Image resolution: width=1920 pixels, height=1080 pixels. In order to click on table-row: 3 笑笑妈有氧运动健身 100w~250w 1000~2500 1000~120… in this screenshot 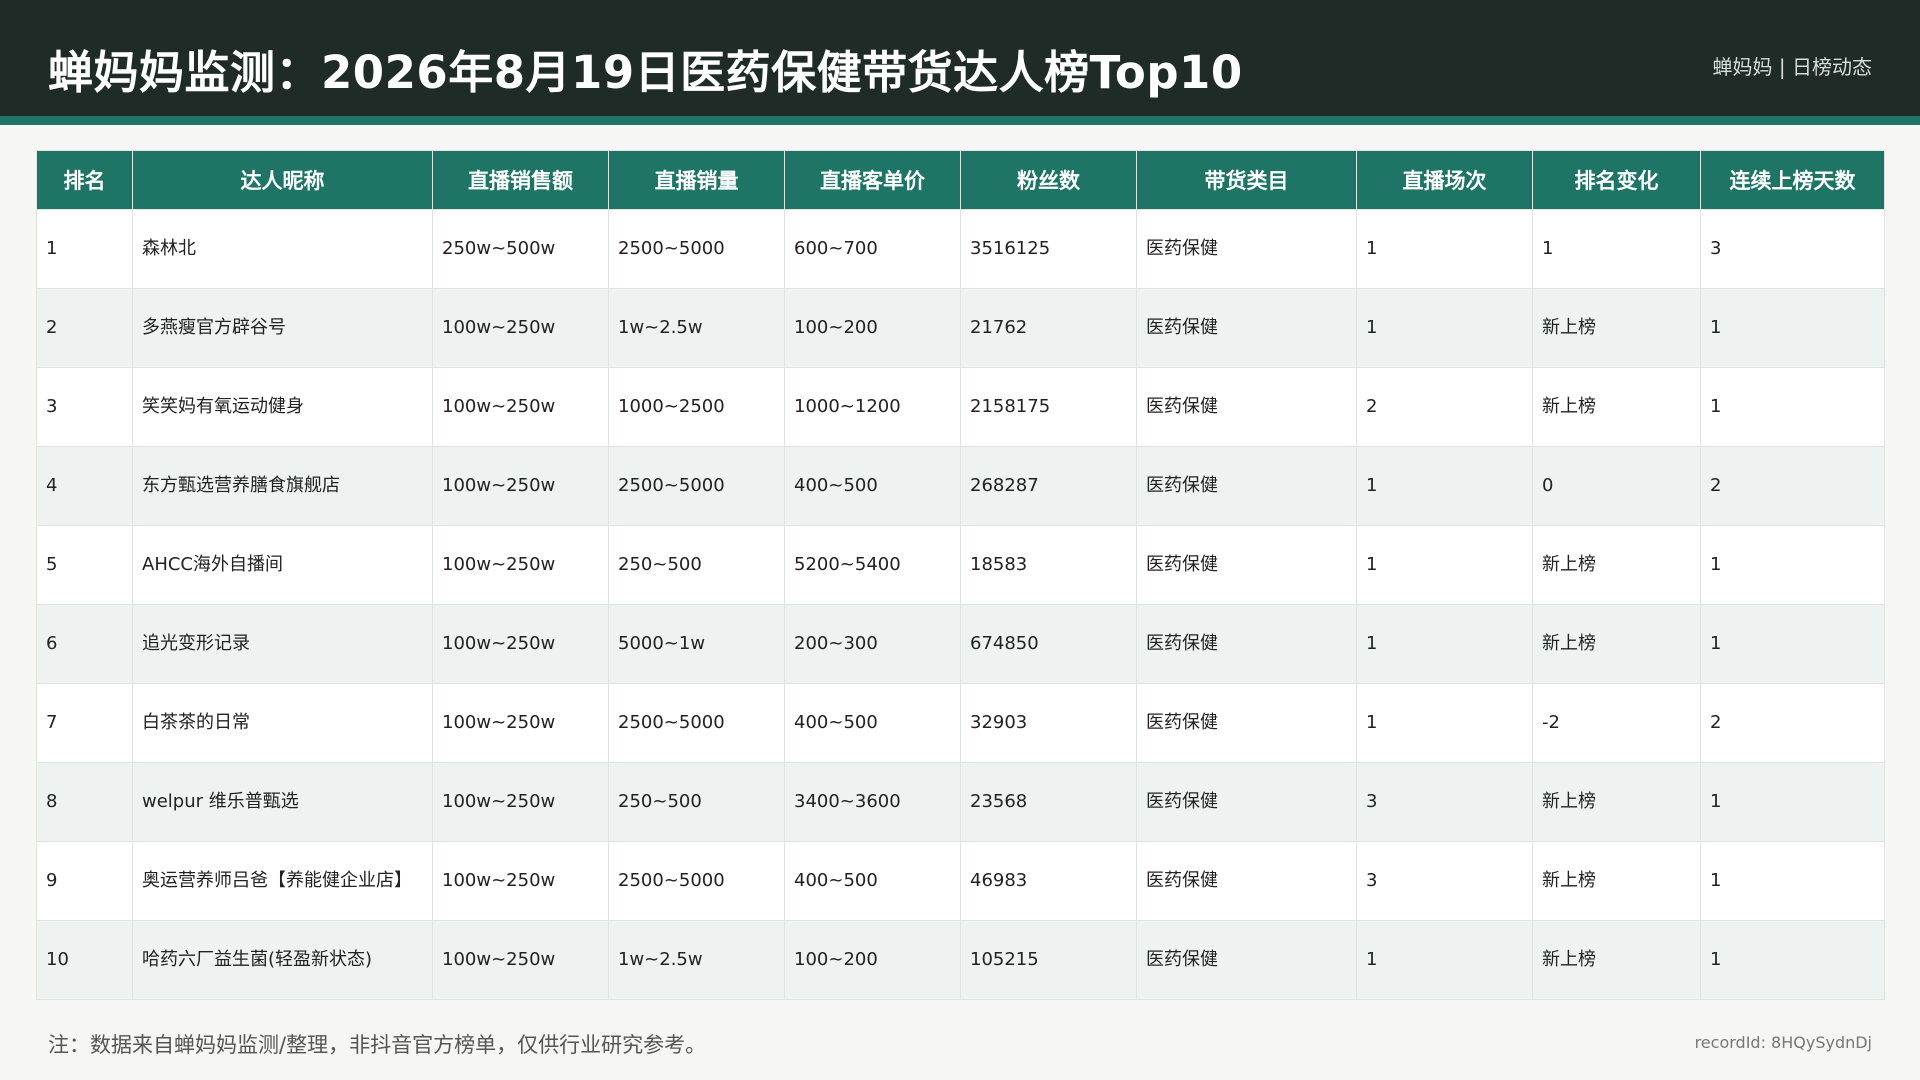, I will do `click(960, 407)`.